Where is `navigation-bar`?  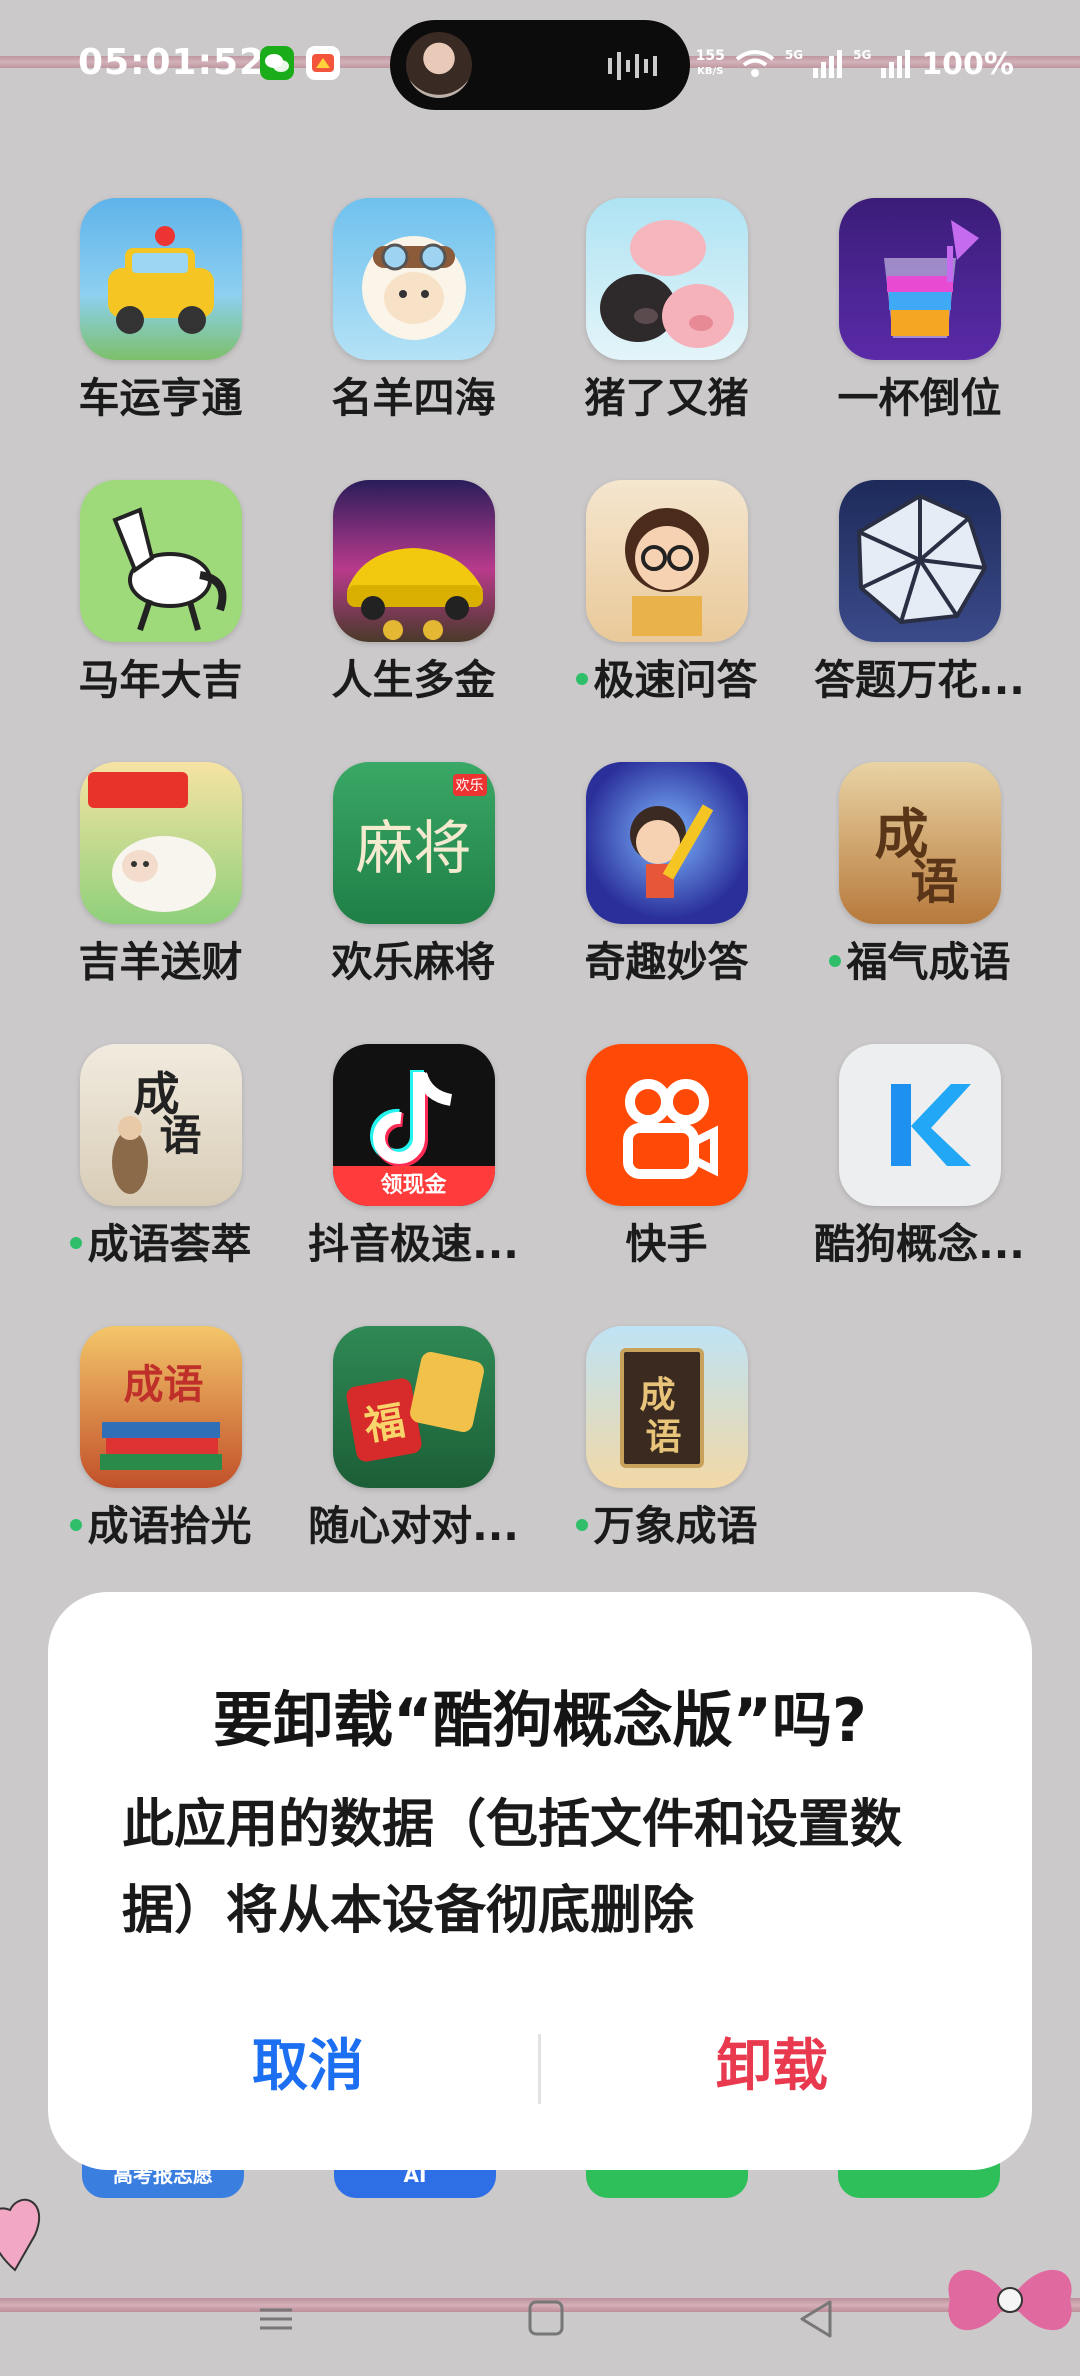
navigation-bar is located at coordinates (540, 2315).